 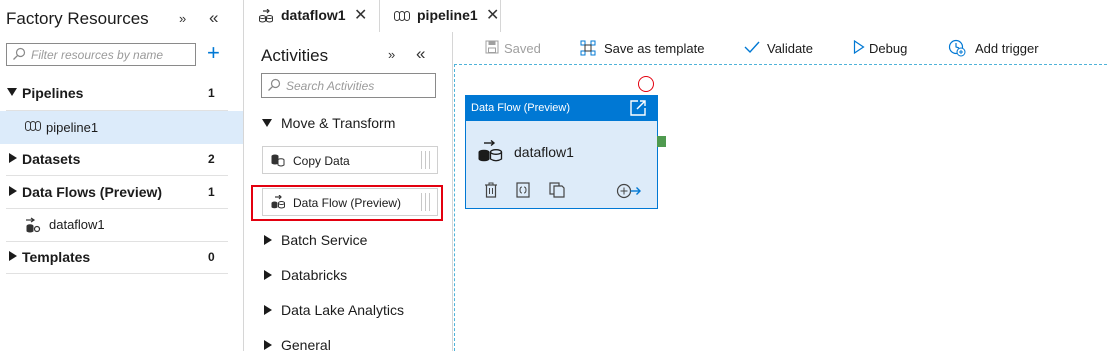 I want to click on tab-divider, so click(x=500, y=16).